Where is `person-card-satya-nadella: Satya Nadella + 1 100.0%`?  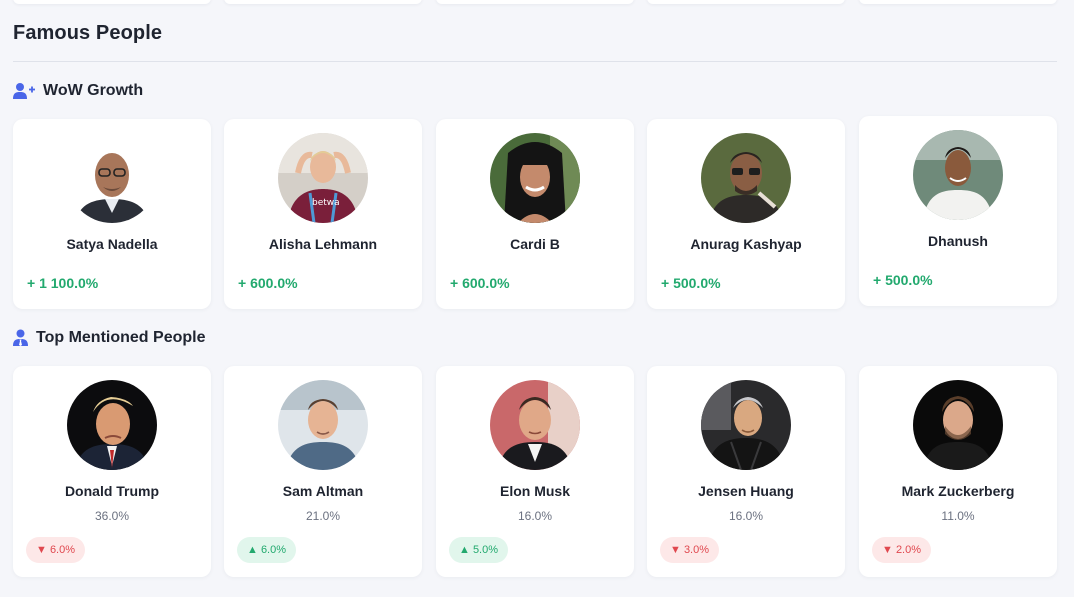 person-card-satya-nadella: Satya Nadella + 1 100.0% is located at coordinates (112, 214).